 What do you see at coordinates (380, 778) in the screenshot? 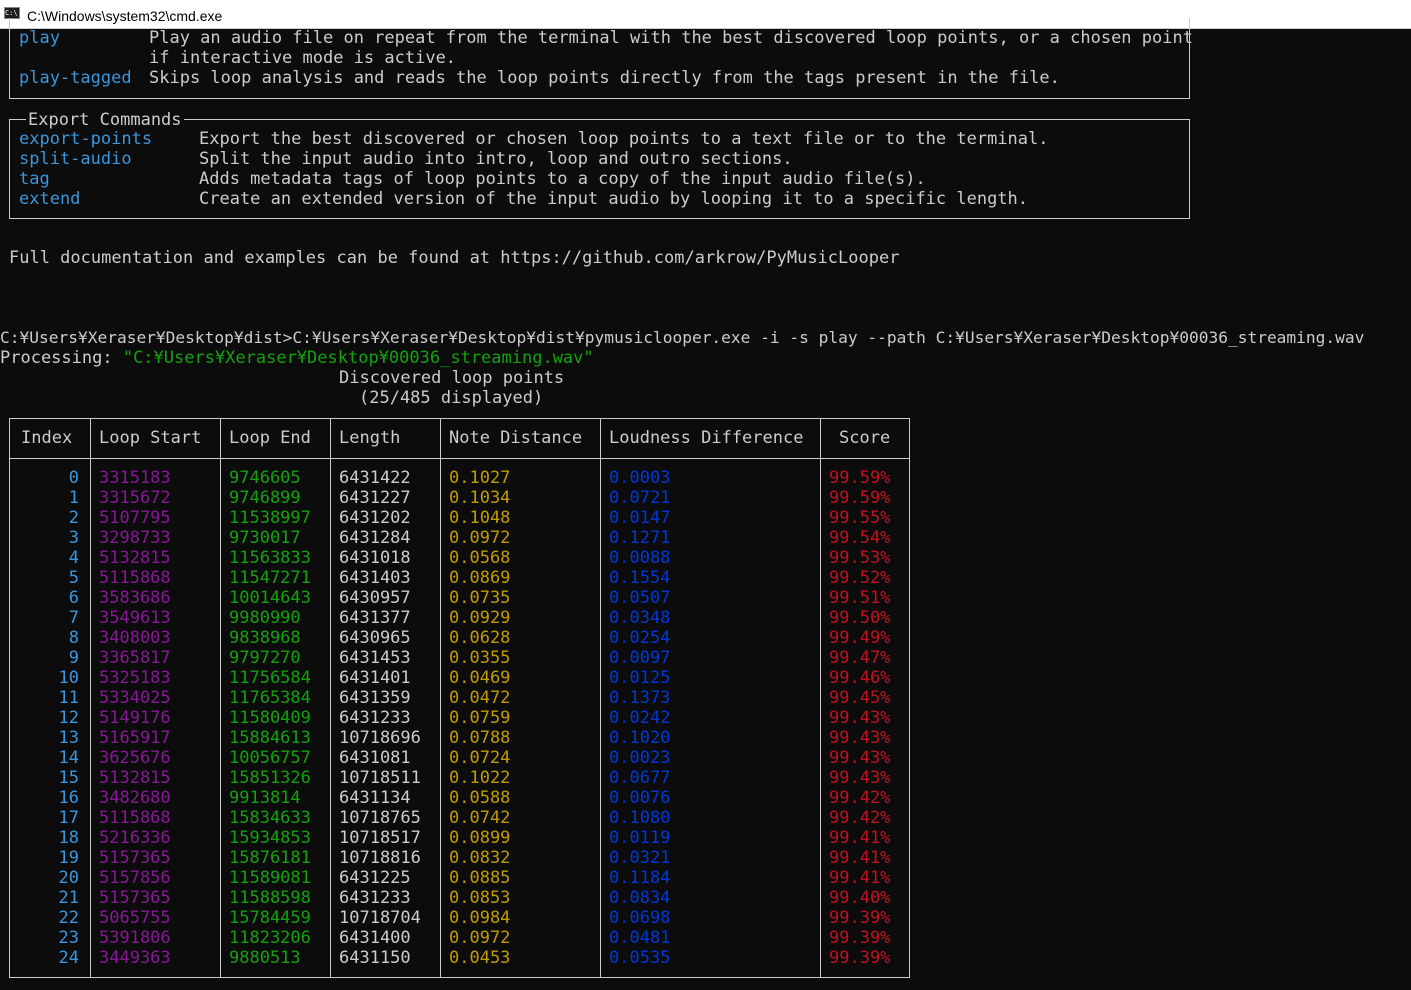
I see `cell-length: 10718511` at bounding box center [380, 778].